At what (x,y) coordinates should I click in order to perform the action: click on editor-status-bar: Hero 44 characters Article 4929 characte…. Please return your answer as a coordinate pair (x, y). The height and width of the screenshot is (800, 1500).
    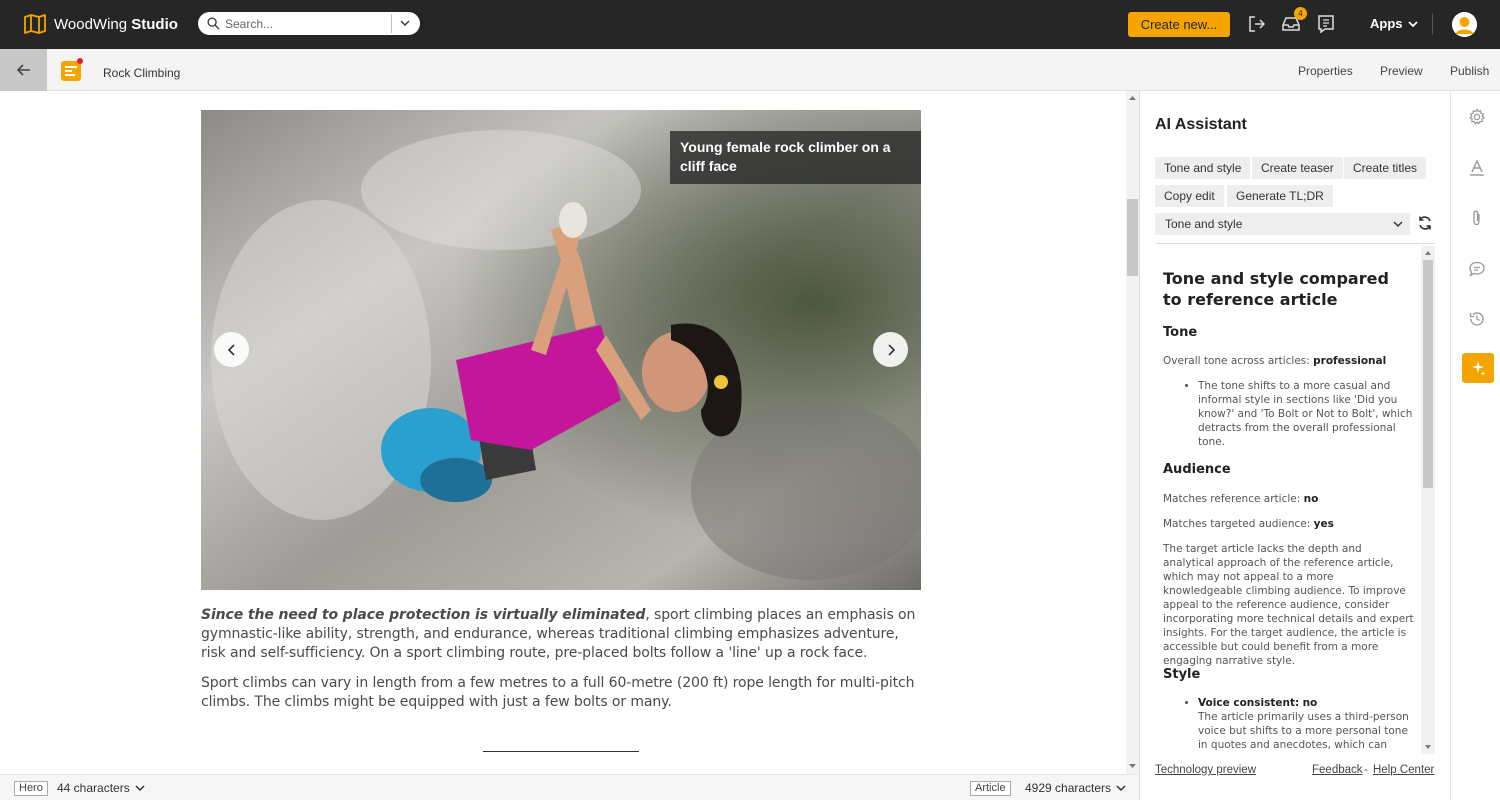
    Looking at the image, I should click on (569, 787).